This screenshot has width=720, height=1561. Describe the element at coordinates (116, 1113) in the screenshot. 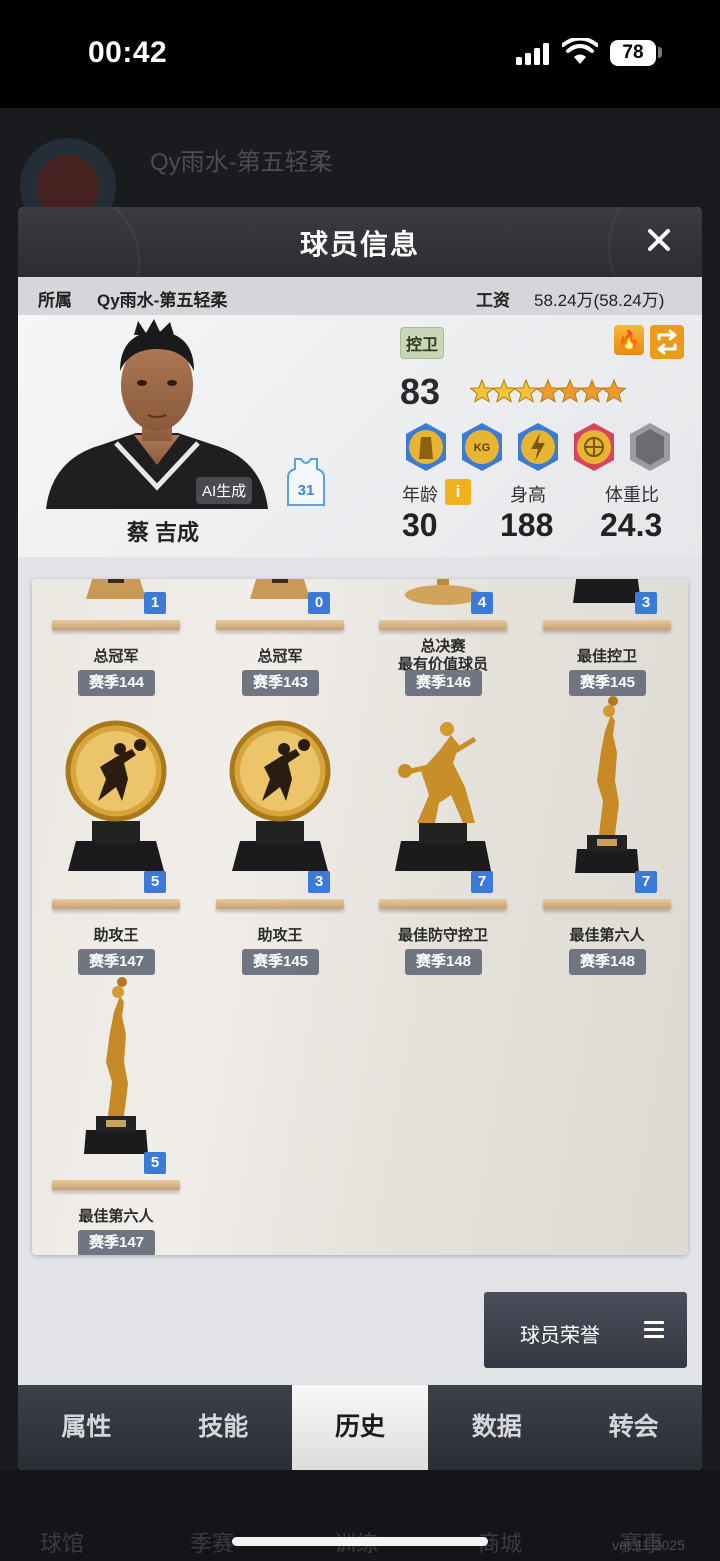

I see `trophy-item: 5 最佳第六人赛季147` at that location.